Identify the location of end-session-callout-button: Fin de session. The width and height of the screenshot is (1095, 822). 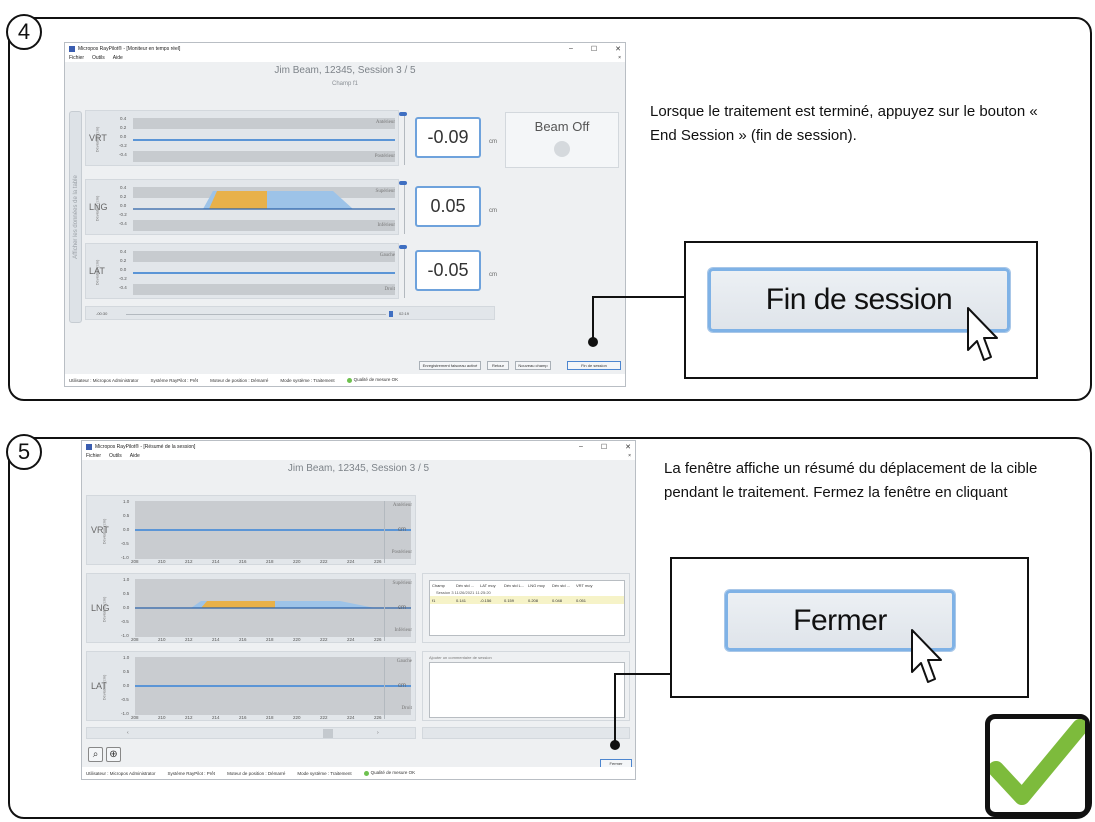
(859, 300).